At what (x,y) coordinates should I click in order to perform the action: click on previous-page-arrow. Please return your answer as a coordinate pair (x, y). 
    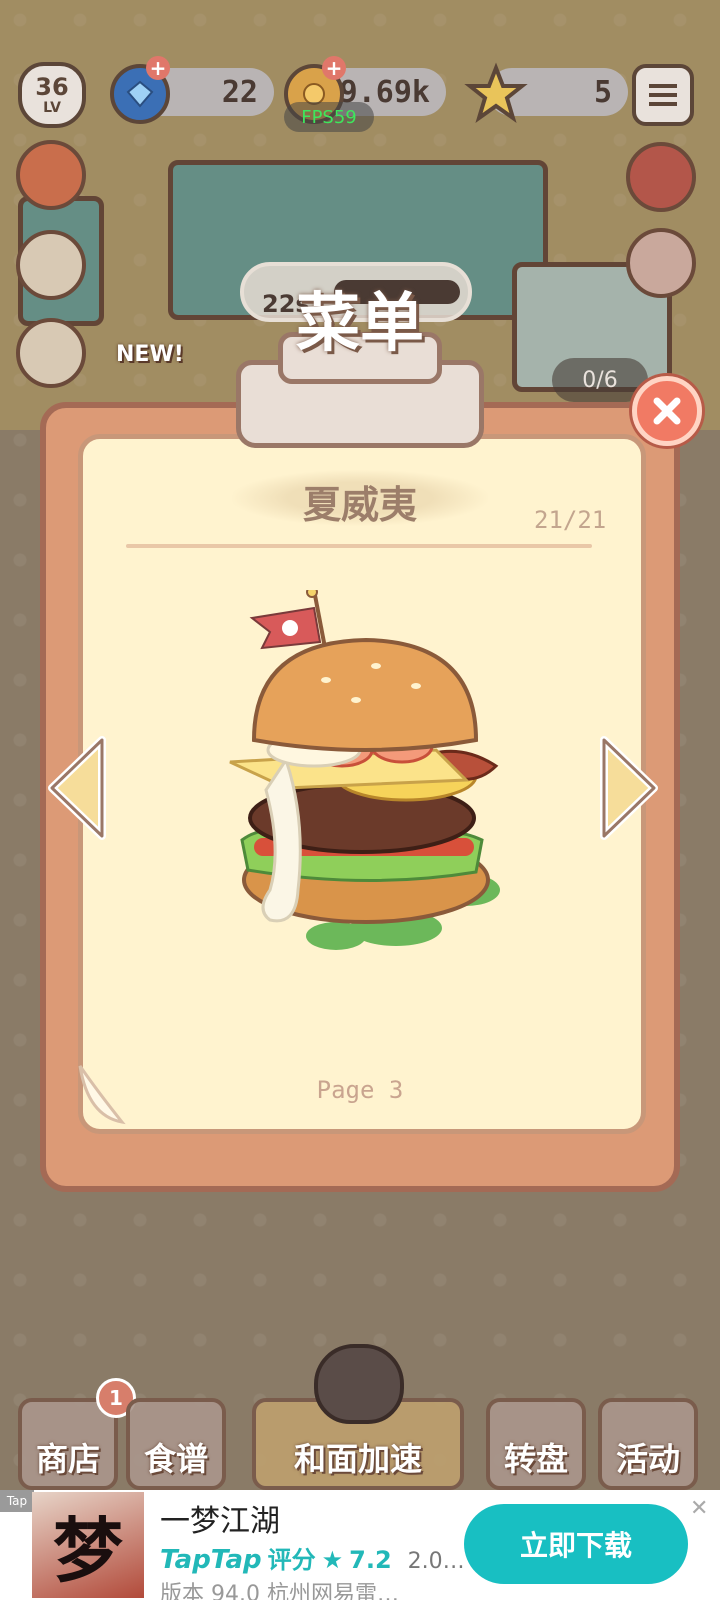
    Looking at the image, I should click on (77, 788).